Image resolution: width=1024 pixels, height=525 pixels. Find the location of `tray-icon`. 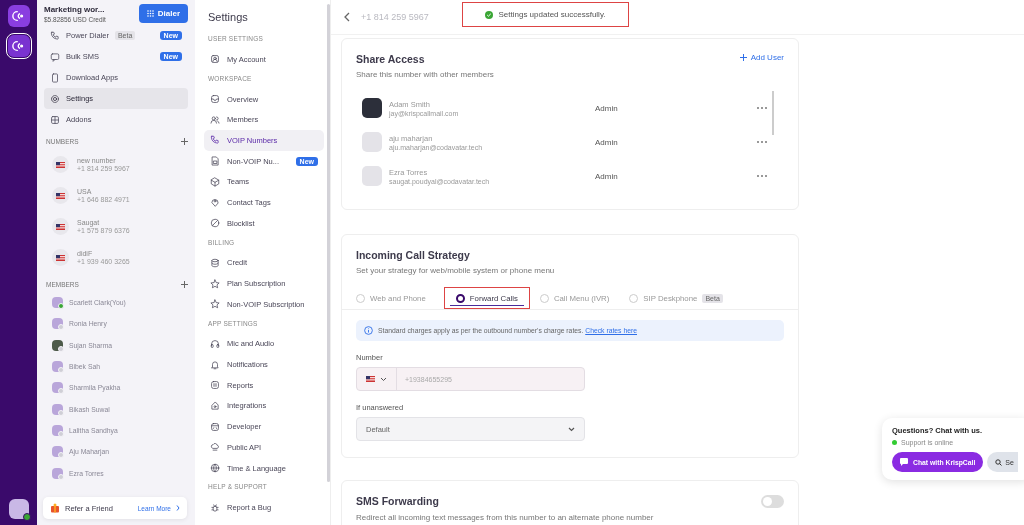

tray-icon is located at coordinates (215, 99).